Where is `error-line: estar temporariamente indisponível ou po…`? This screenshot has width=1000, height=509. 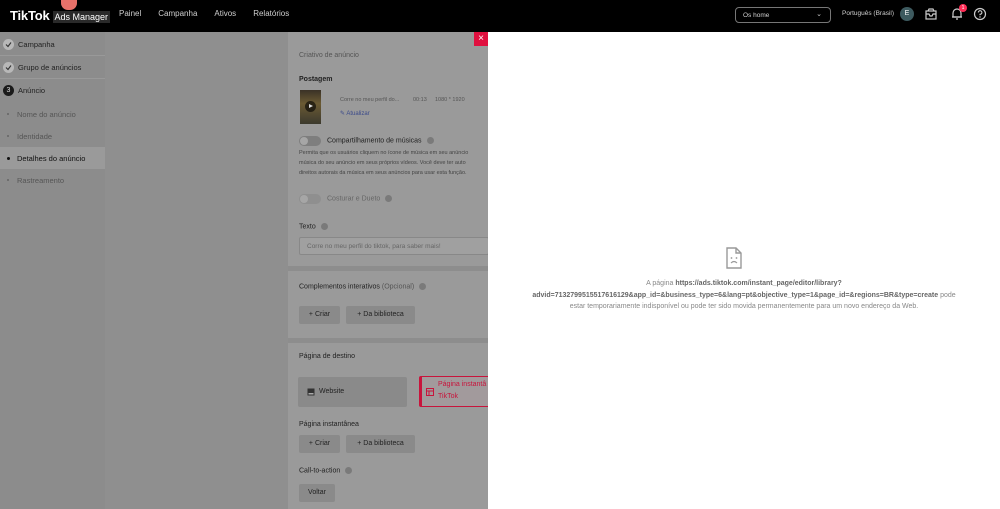 error-line: estar temporariamente indisponível ou po… is located at coordinates (744, 306).